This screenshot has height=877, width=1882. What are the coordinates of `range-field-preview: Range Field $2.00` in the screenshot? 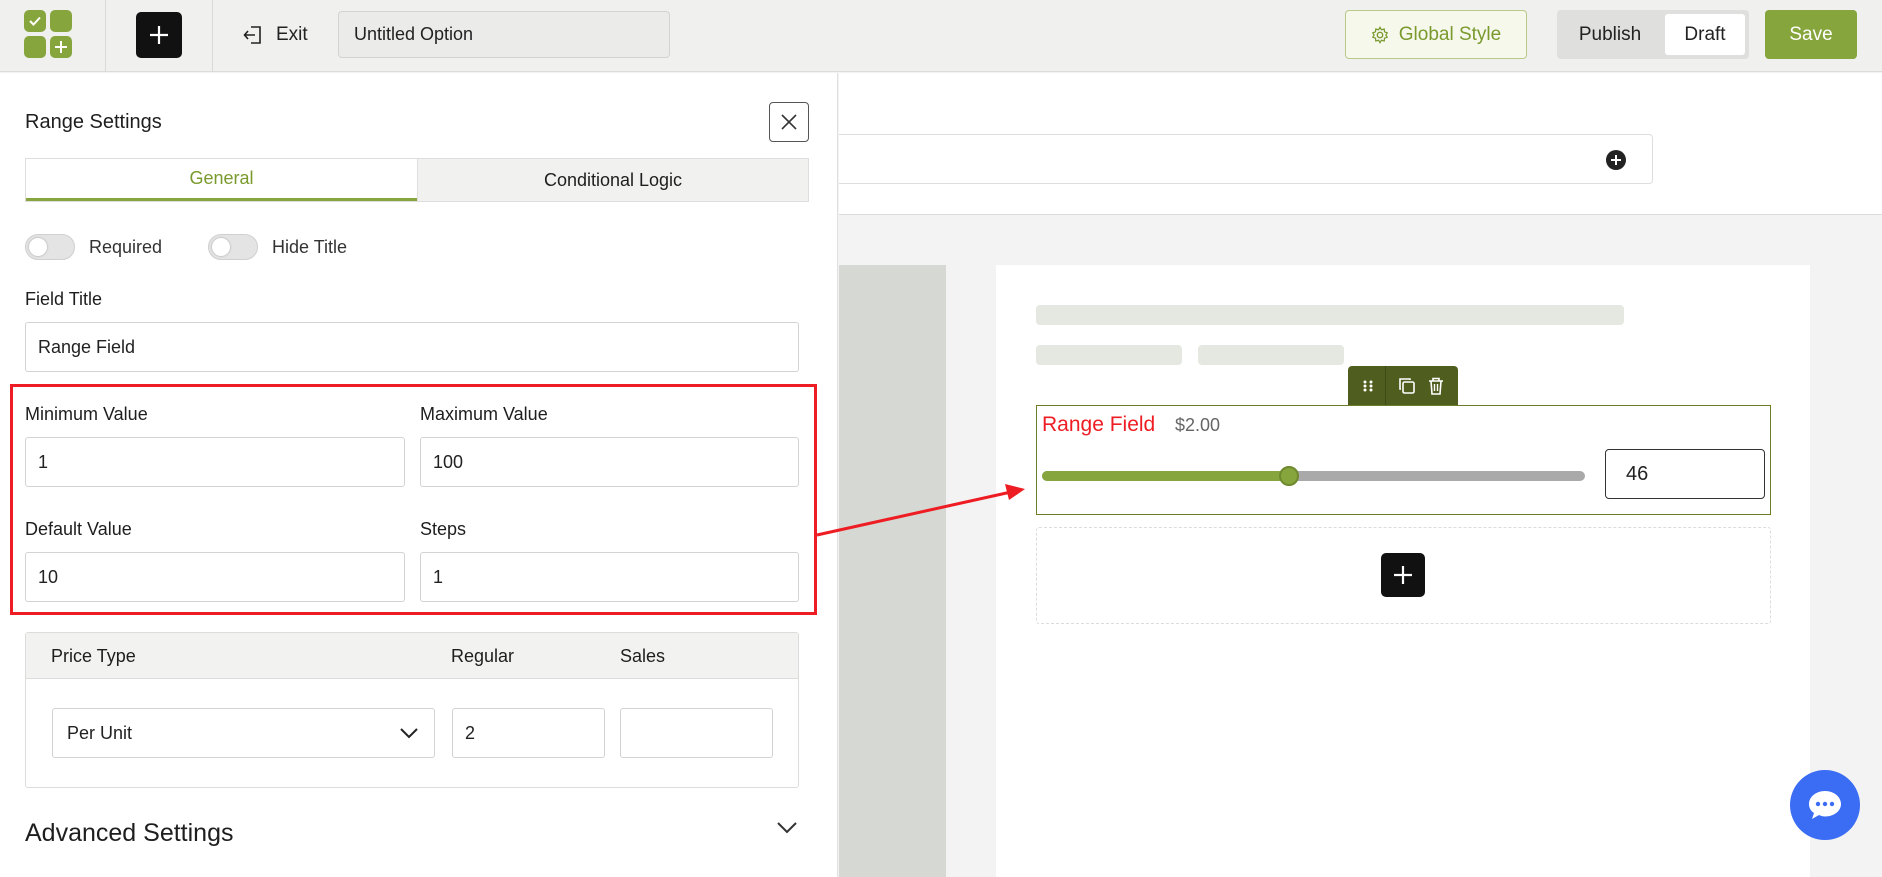 It's located at (1403, 460).